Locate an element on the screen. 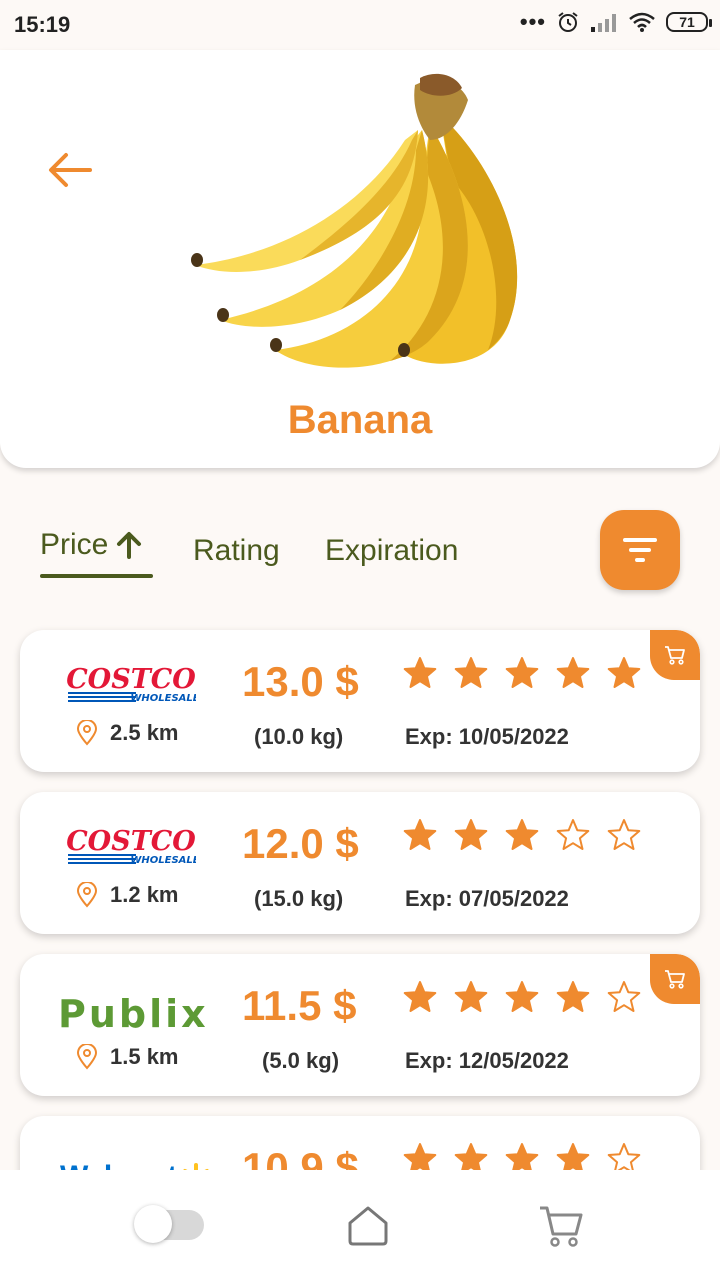  store-distance: 1.2 km is located at coordinates (127, 895).